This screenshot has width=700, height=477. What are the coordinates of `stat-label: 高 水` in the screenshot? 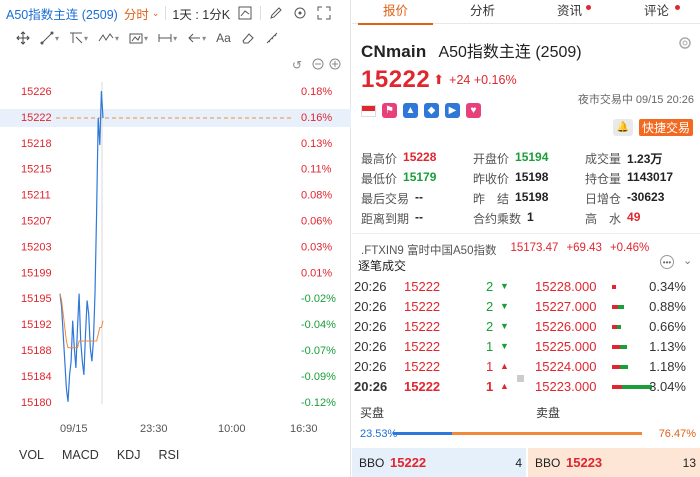 It's located at (603, 219).